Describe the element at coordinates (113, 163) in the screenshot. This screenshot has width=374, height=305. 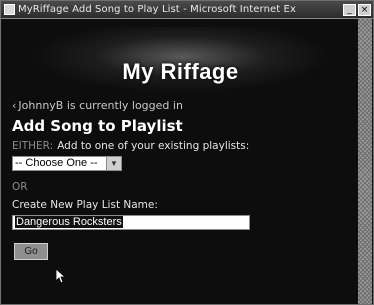
I see `chevron-down-icon: ▼` at that location.